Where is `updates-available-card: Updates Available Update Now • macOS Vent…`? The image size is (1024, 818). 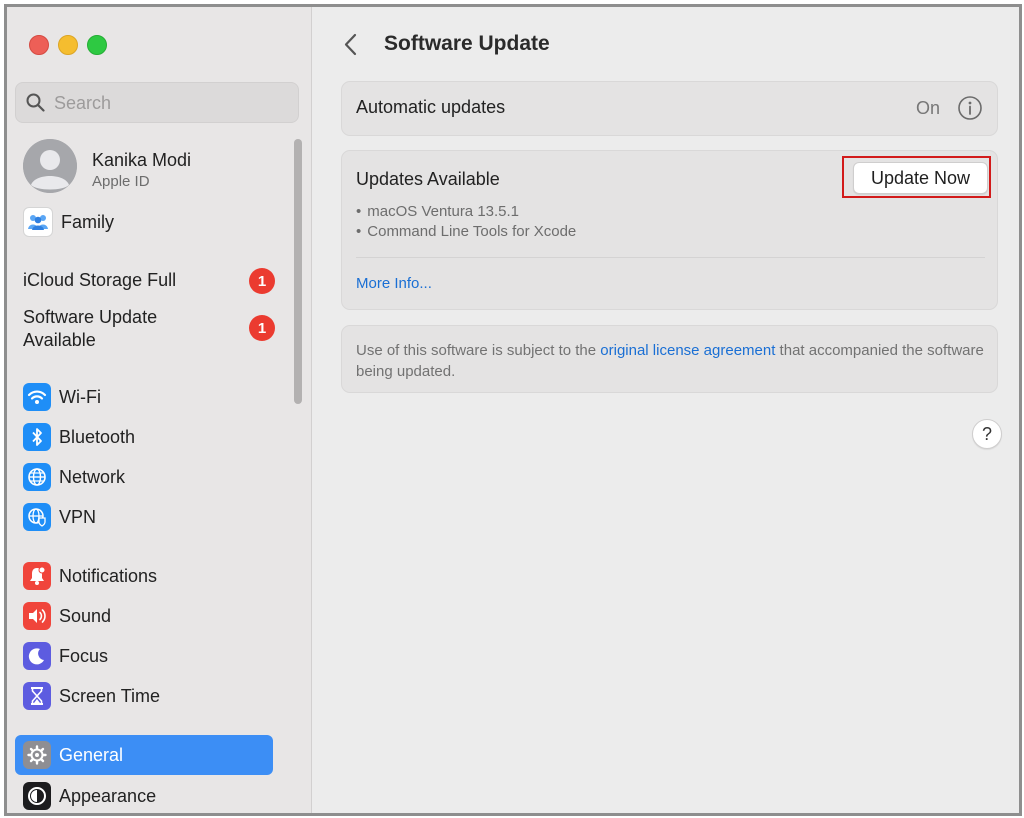 updates-available-card: Updates Available Update Now • macOS Vent… is located at coordinates (669, 230).